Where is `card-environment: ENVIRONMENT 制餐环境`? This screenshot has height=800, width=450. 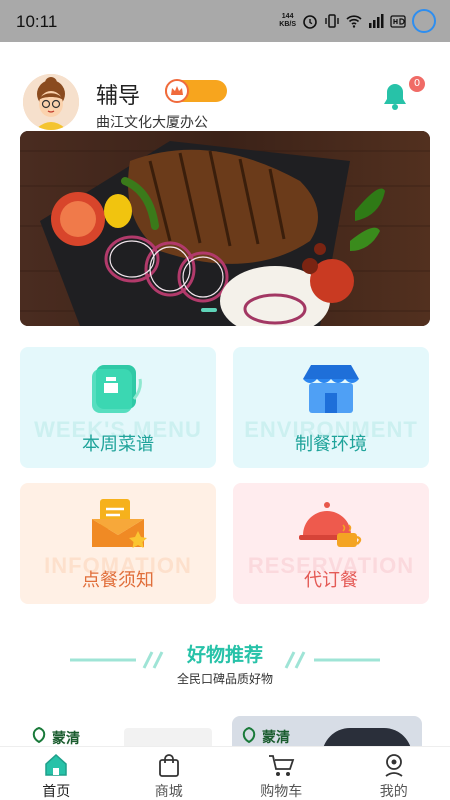
card-environment: ENVIRONMENT 制餐环境 is located at coordinates (331, 407).